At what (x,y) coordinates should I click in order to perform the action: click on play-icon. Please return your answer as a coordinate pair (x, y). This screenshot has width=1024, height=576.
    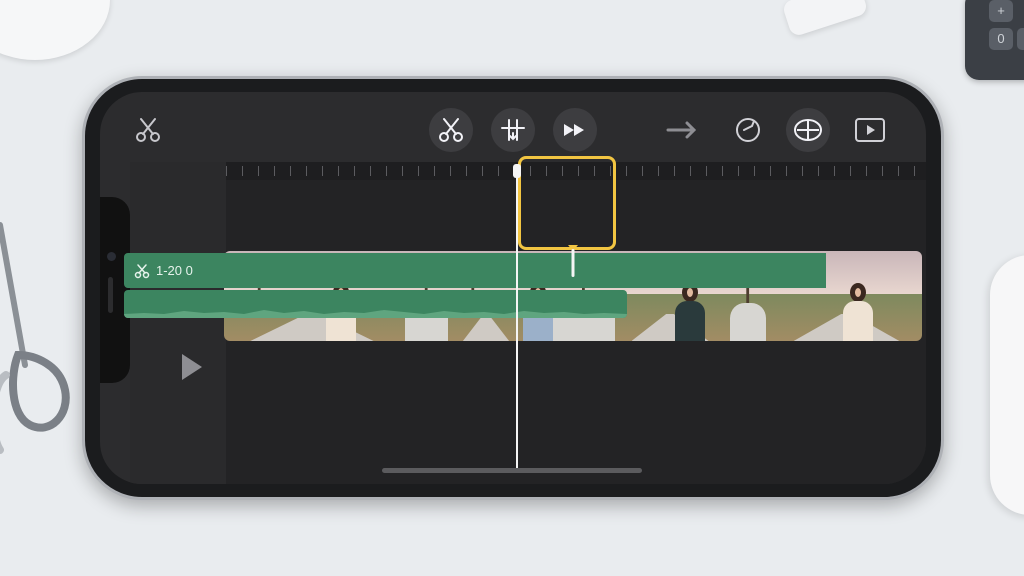
    Looking at the image, I should click on (192, 367).